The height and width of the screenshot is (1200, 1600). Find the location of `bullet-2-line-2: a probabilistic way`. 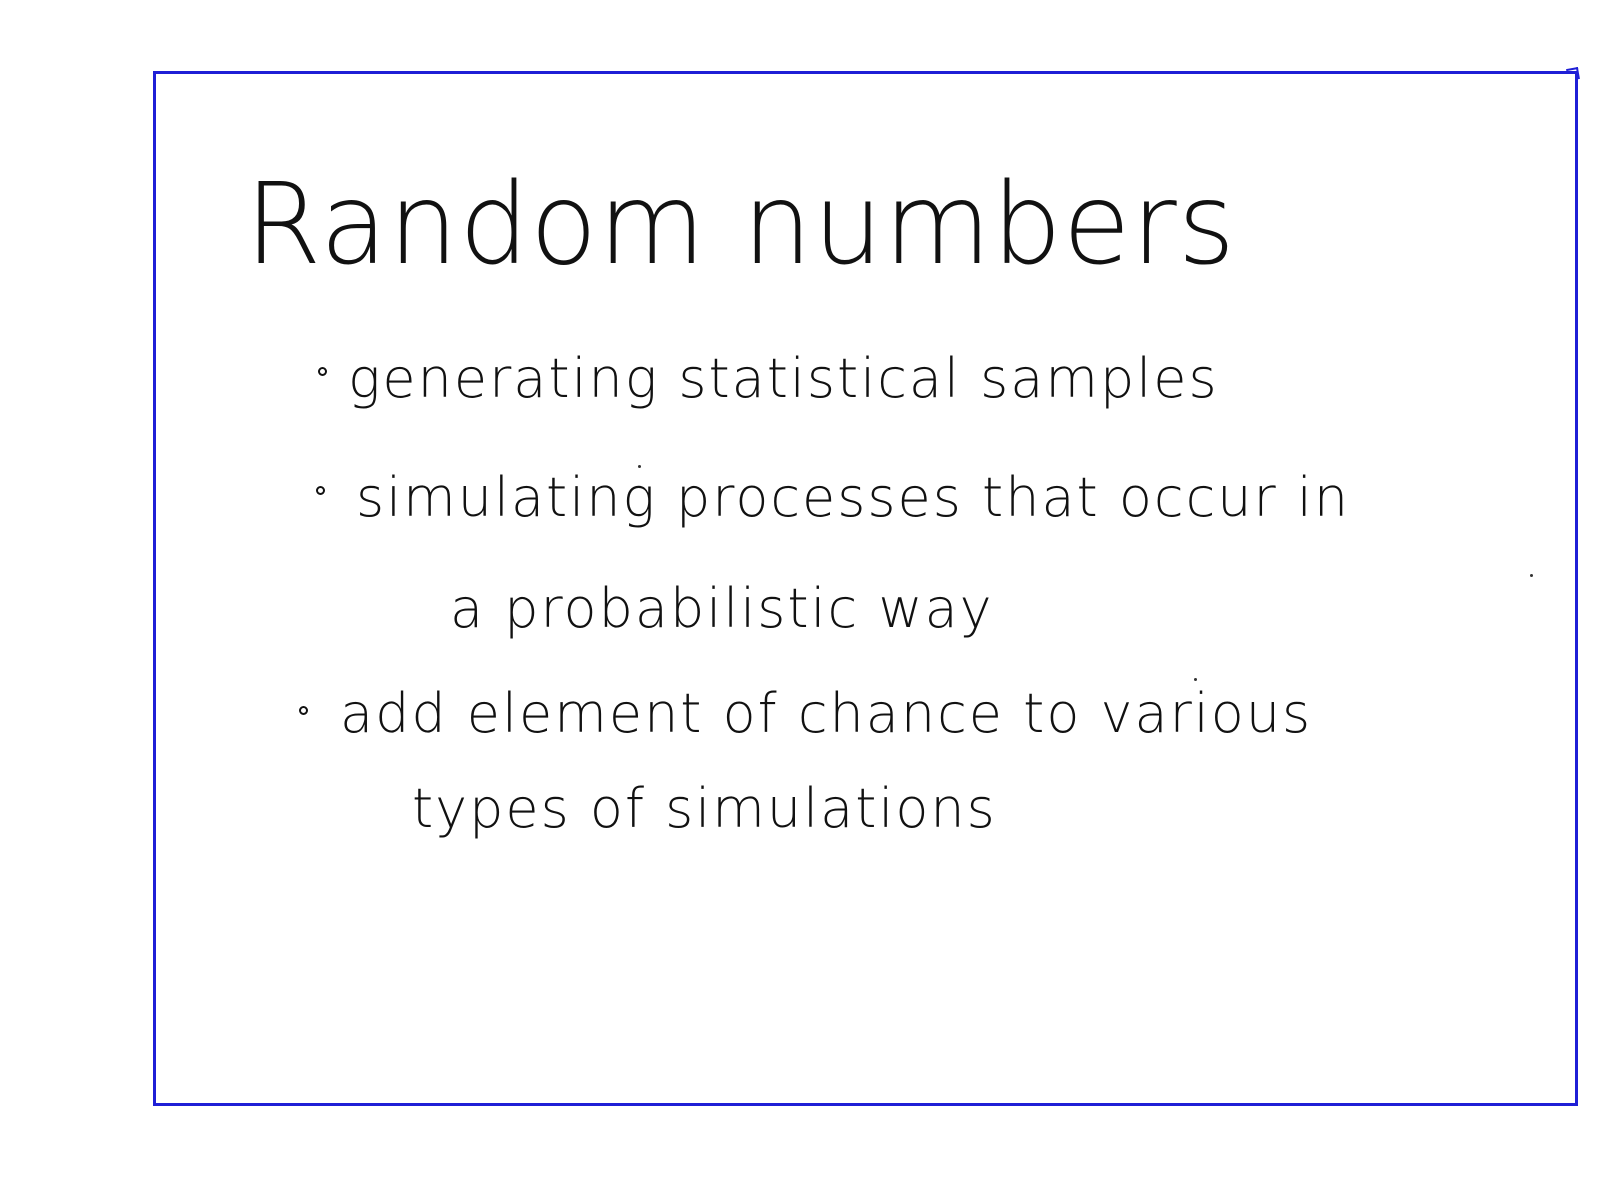

bullet-2-line-2: a probabilistic way is located at coordinates (722, 608).